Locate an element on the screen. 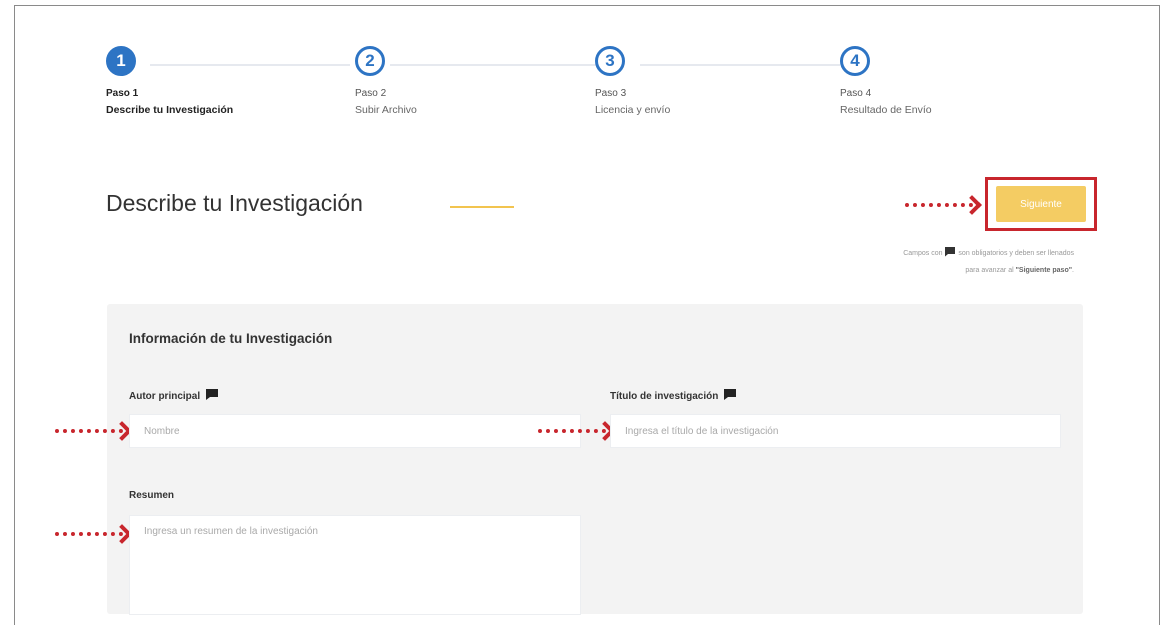 The height and width of the screenshot is (625, 1170). step-2-label: Paso 2 is located at coordinates (371, 93).